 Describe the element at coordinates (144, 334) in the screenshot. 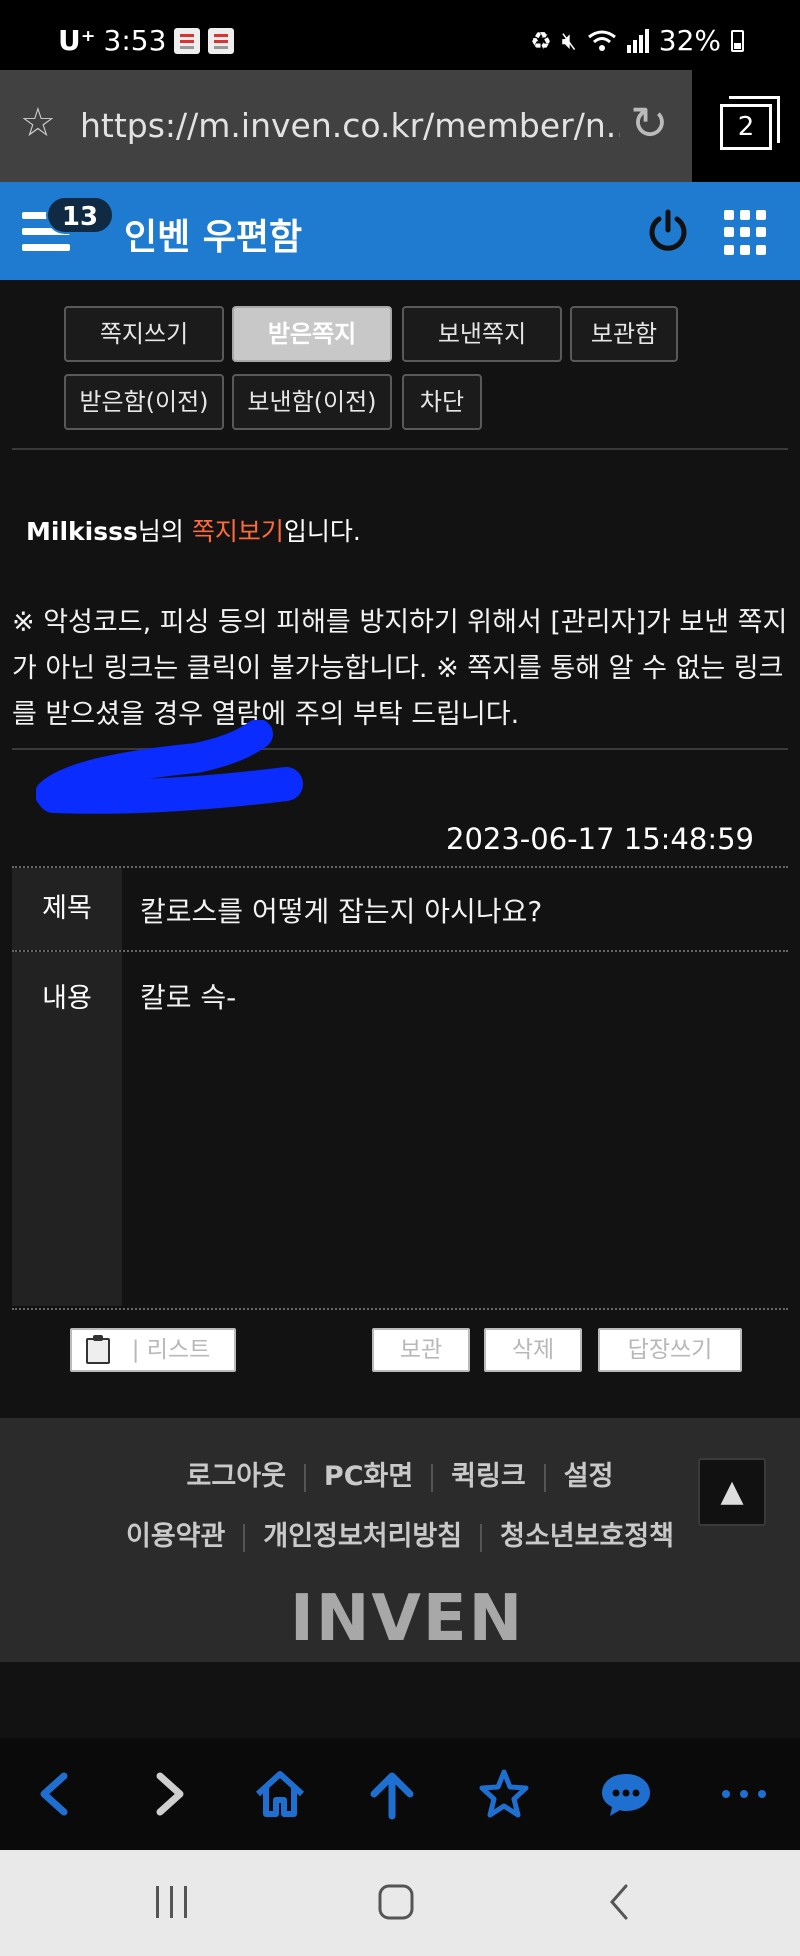

I see `tab-write: 쪽지쓰기` at that location.